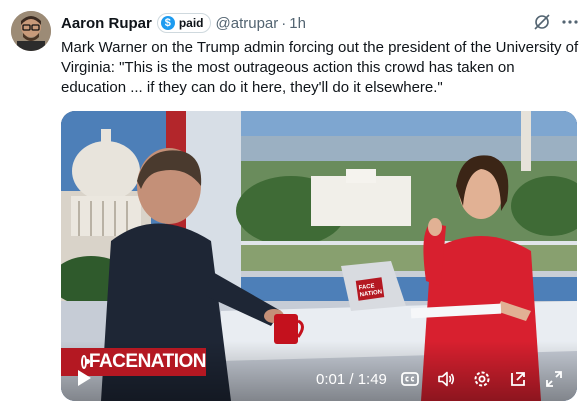 The height and width of the screenshot is (409, 587). I want to click on more-options-icon, so click(570, 22).